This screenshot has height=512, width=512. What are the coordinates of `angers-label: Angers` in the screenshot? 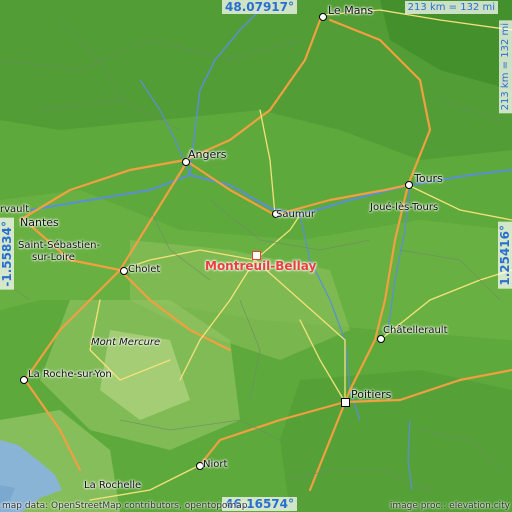 It's located at (207, 154).